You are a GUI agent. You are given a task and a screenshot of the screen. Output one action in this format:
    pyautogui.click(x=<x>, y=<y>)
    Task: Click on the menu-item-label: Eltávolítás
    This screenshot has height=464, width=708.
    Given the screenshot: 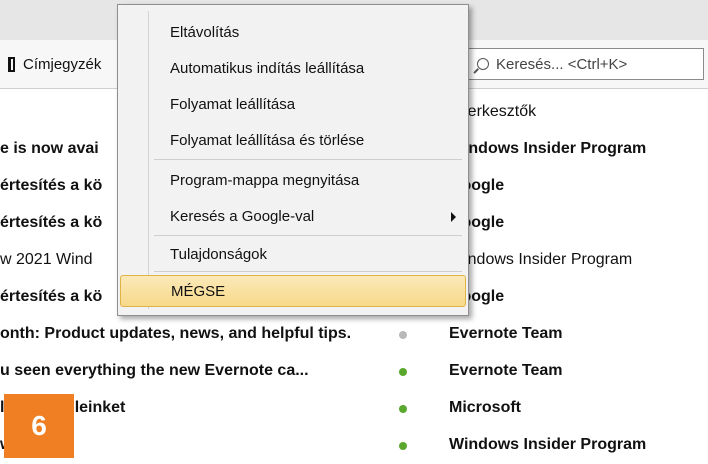 What is the action you would take?
    pyautogui.click(x=205, y=32)
    